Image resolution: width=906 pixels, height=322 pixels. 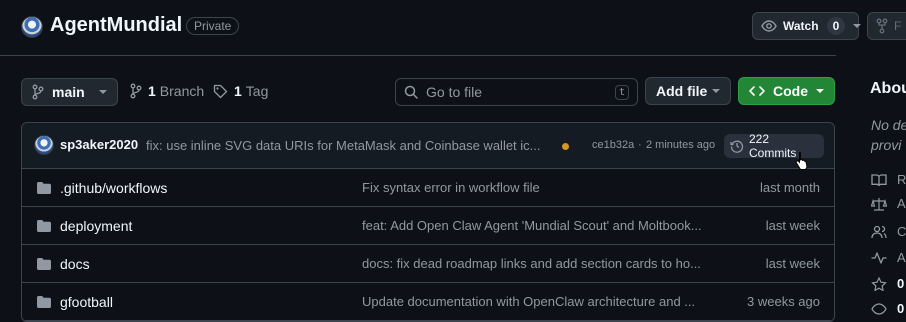 I want to click on file-name: .github/workflows, so click(x=113, y=188).